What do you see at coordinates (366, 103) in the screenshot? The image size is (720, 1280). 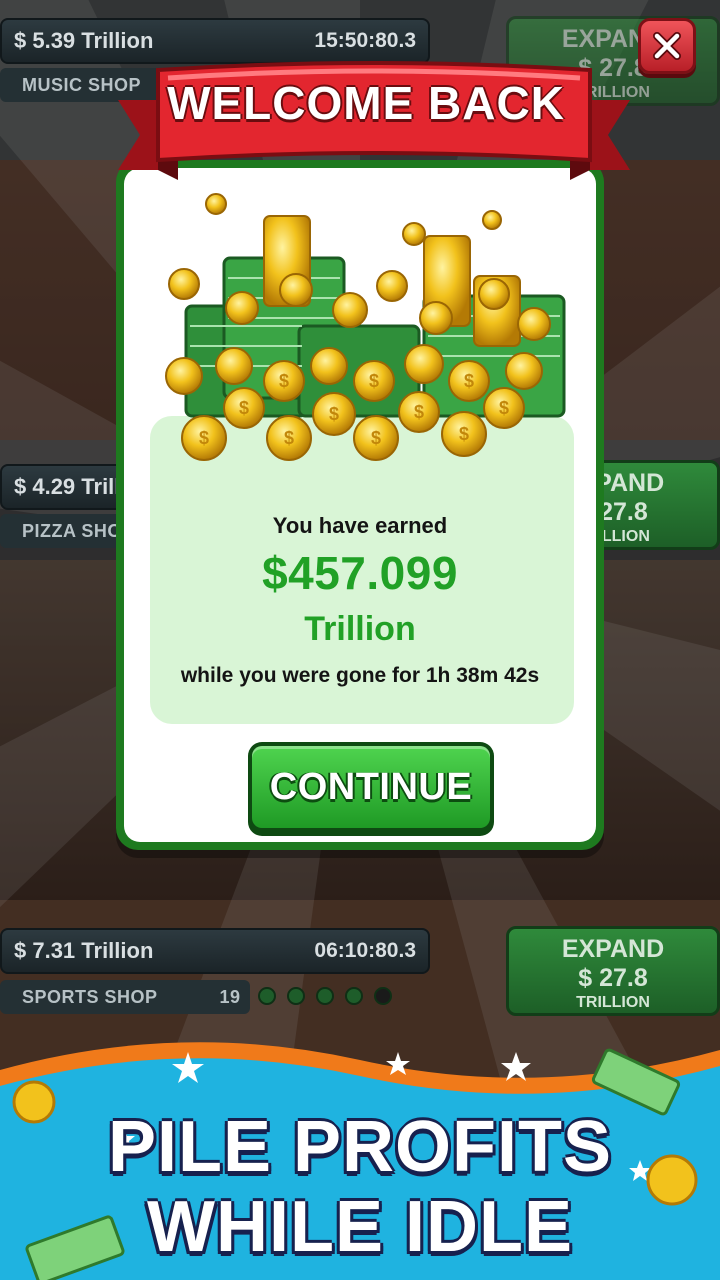 I see `dialog-title: WELCOME BACK` at bounding box center [366, 103].